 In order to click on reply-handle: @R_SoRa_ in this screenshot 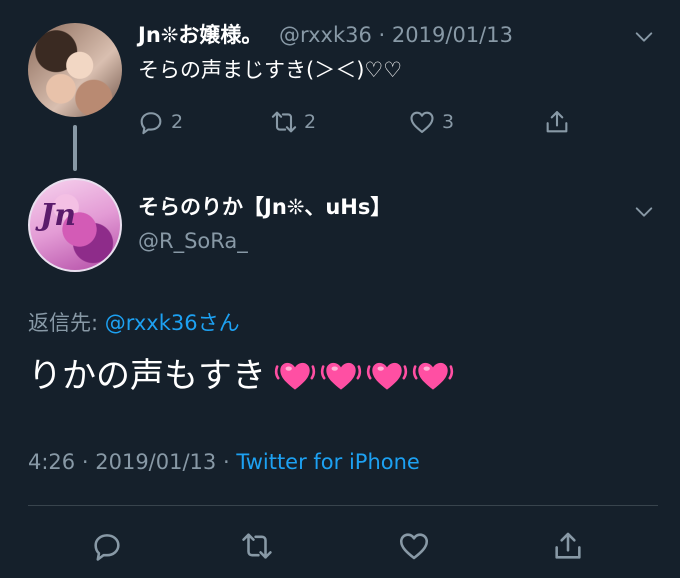, I will do `click(193, 241)`.